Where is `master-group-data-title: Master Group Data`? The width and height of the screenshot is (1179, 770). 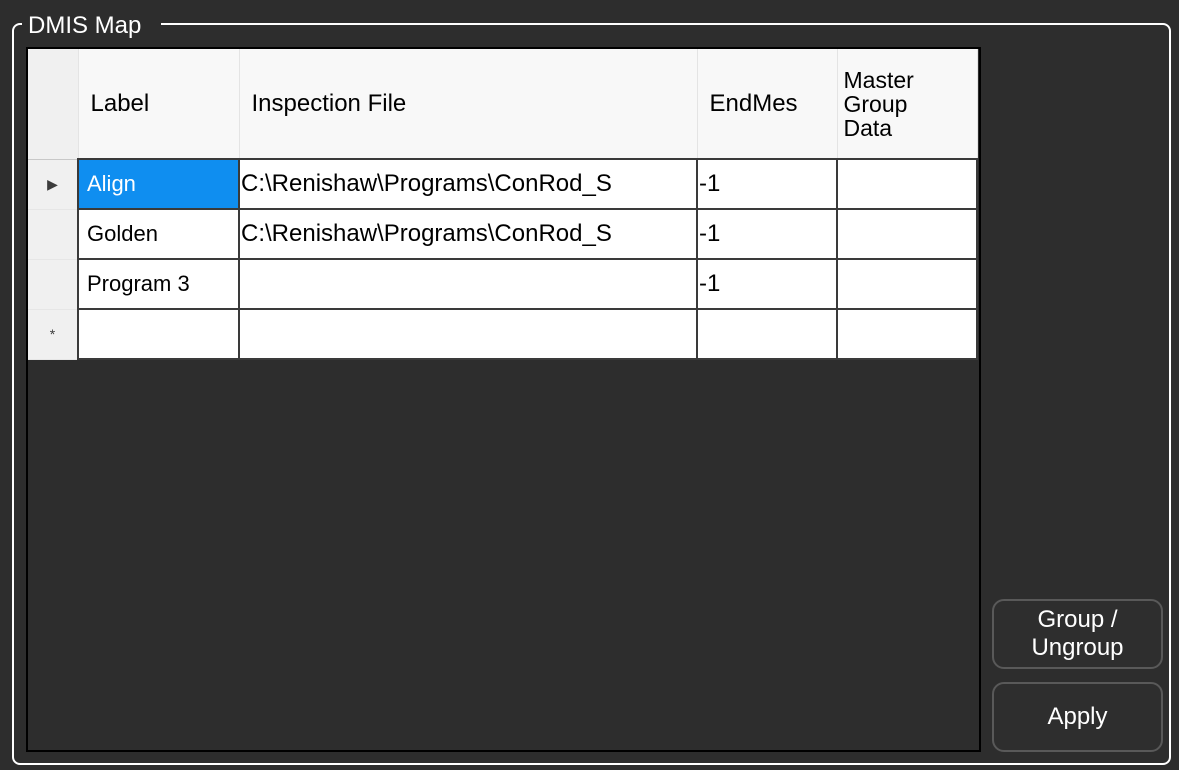
master-group-data-title: Master Group Data is located at coordinates (878, 103).